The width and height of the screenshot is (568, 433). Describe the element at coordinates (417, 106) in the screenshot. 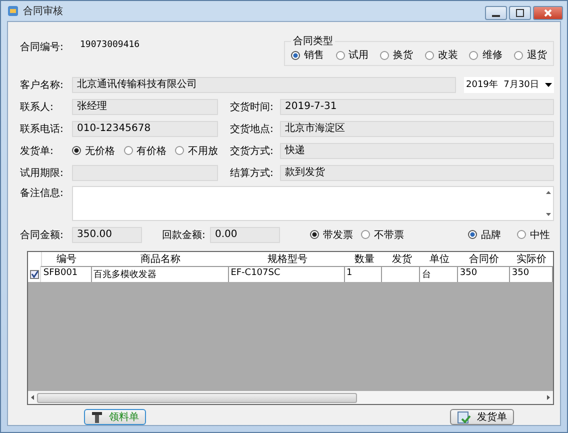

I see `delivery-time-field: 2019-7-31` at that location.